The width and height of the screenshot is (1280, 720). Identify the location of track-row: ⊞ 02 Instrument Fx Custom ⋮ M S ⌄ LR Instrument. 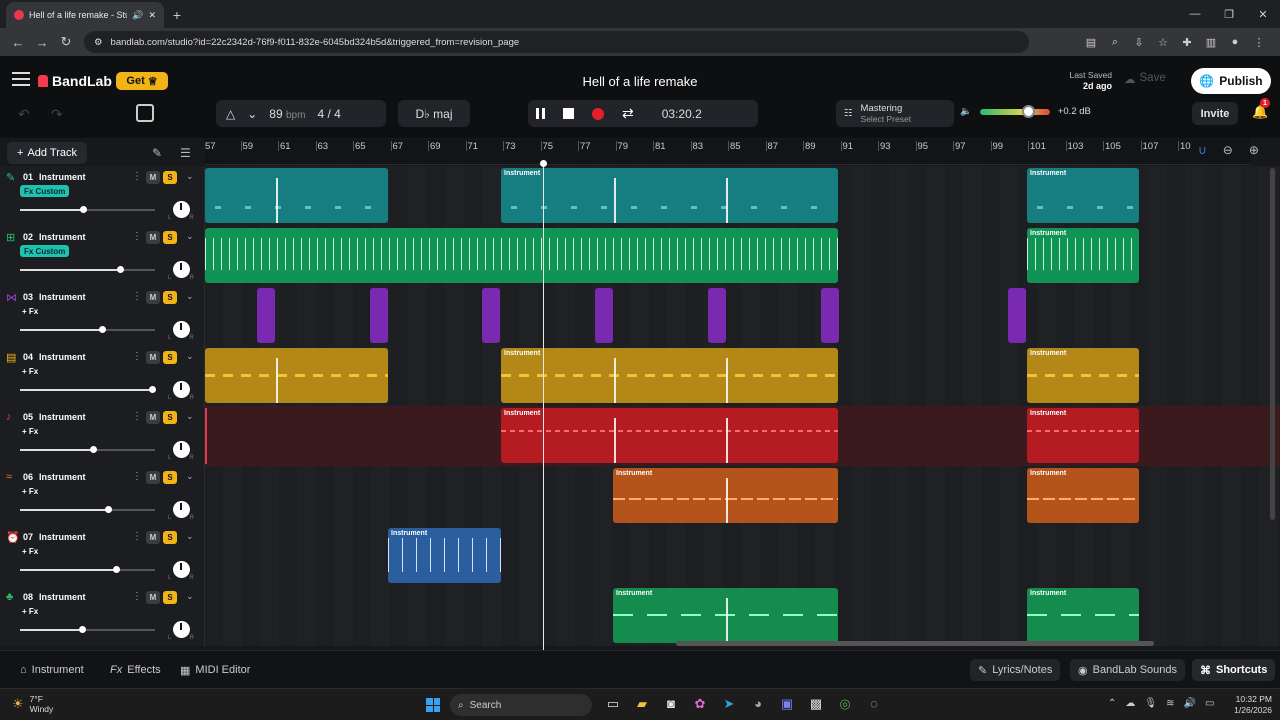
(640, 256).